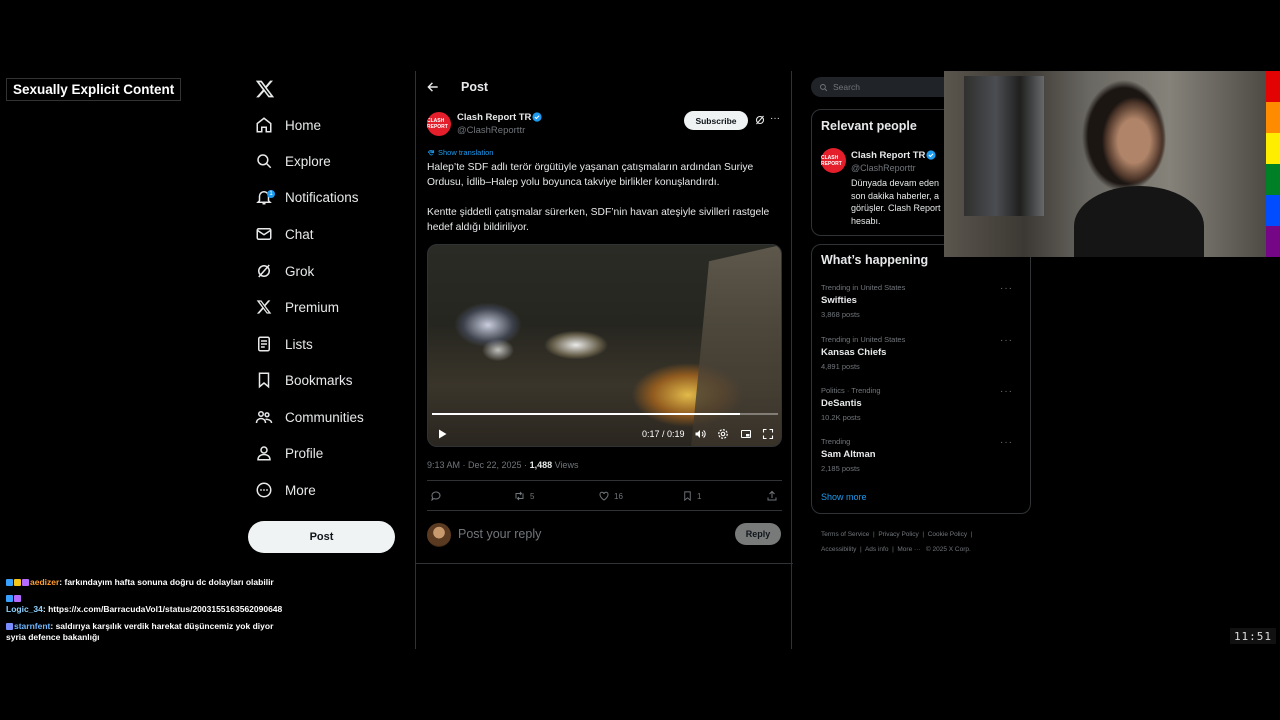  Describe the element at coordinates (491, 130) in the screenshot. I see `author-handle: @ClashReporttr` at that location.